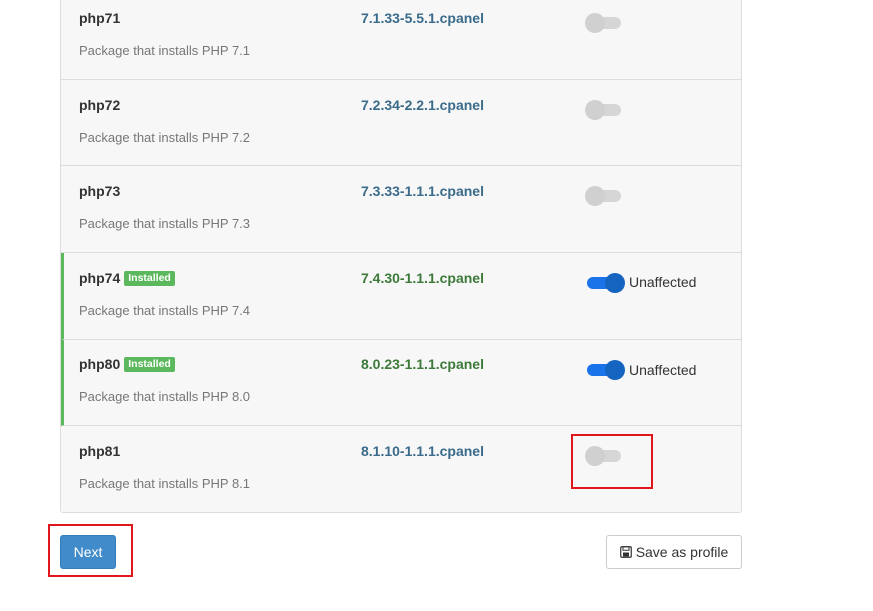 This screenshot has width=873, height=611. What do you see at coordinates (100, 451) in the screenshot?
I see `package-name: php81` at bounding box center [100, 451].